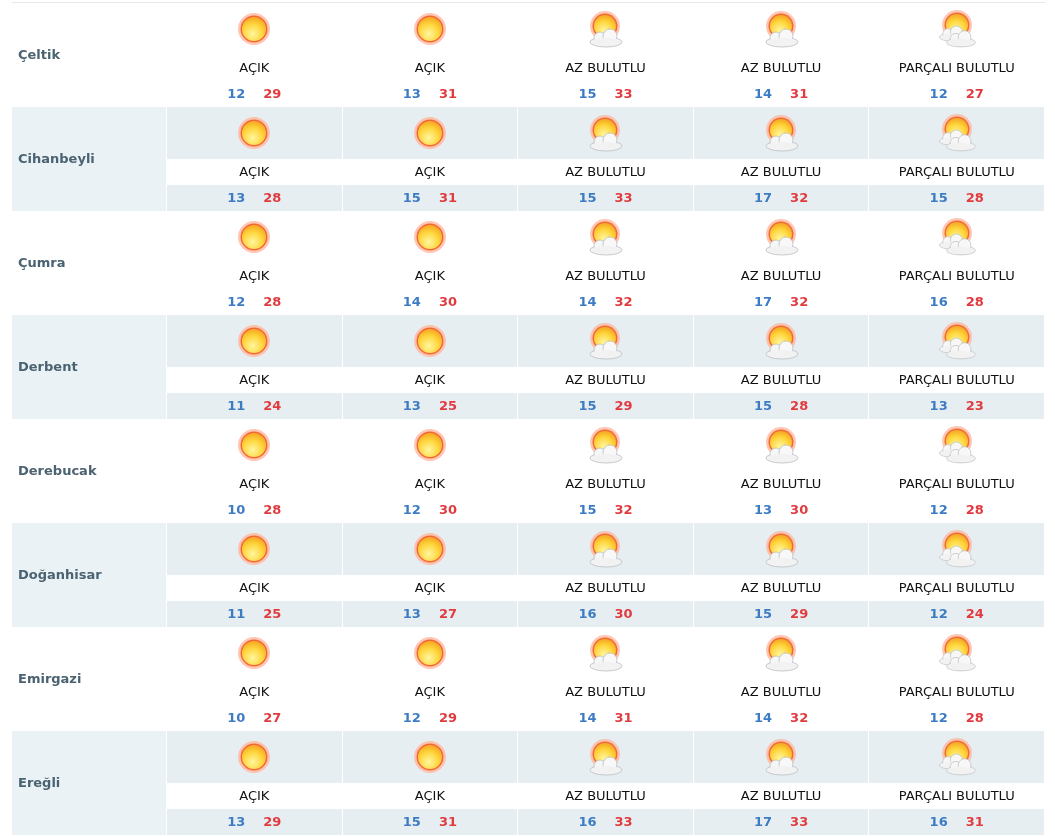 Image resolution: width=1055 pixels, height=836 pixels. Describe the element at coordinates (89, 575) in the screenshot. I see `city-name: Doğanhisar` at that location.